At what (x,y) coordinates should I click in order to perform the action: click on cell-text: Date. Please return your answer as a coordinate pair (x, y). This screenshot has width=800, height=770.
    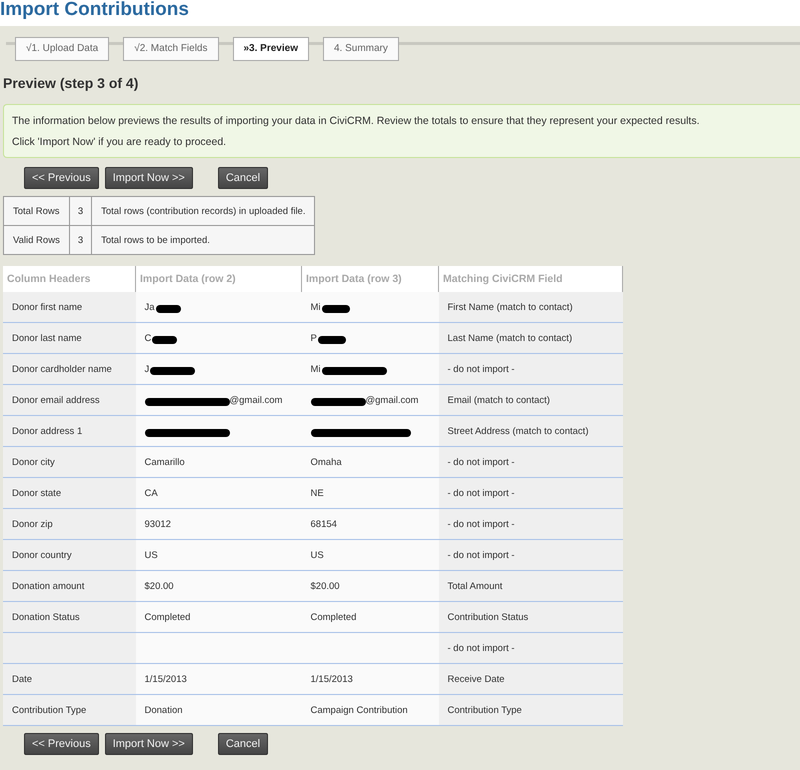
    Looking at the image, I should click on (22, 679).